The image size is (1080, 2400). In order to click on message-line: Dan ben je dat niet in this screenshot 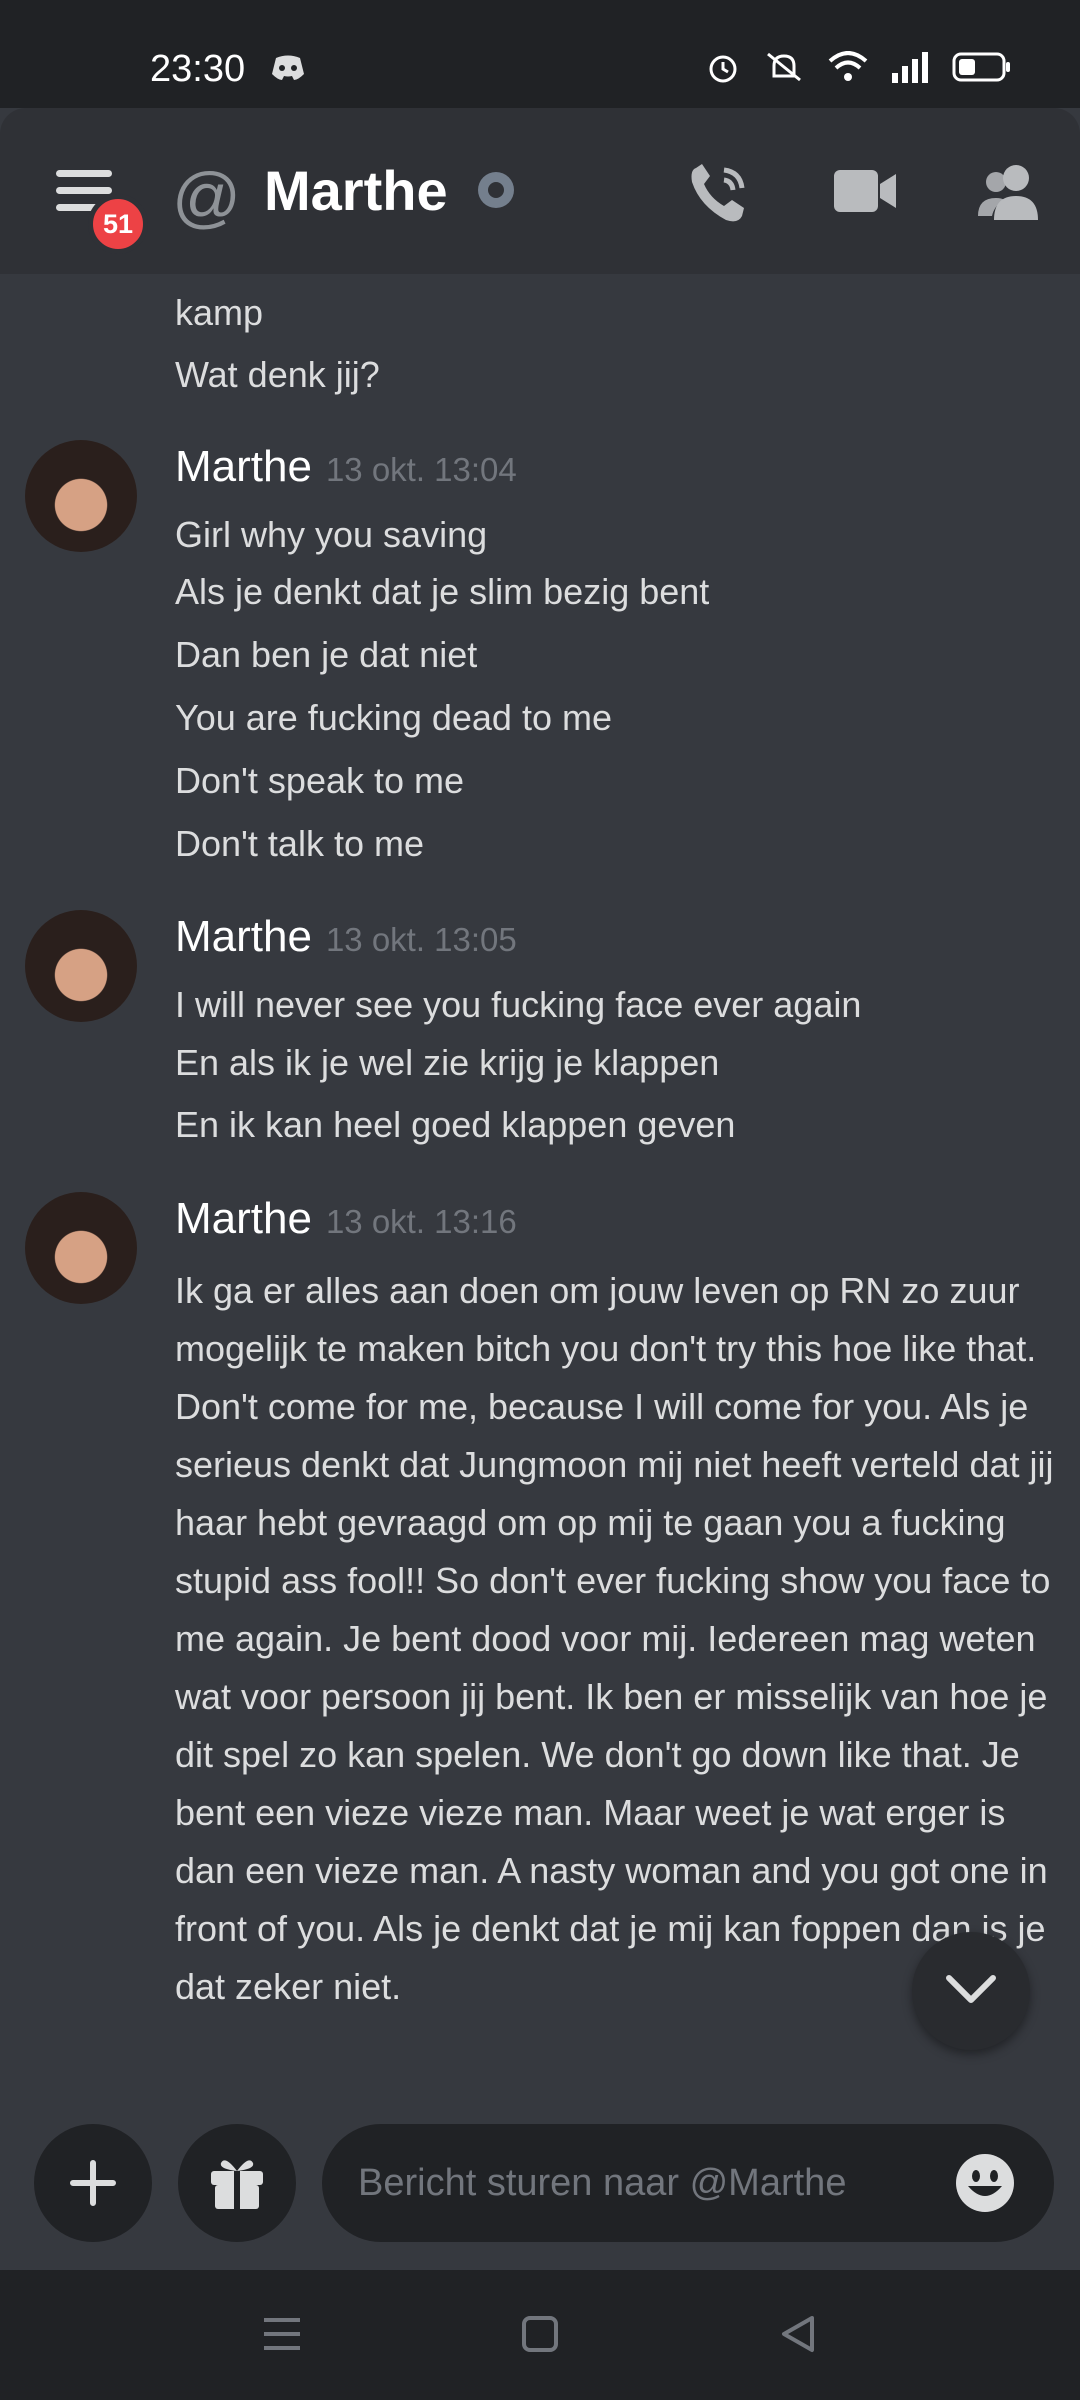, I will do `click(326, 654)`.